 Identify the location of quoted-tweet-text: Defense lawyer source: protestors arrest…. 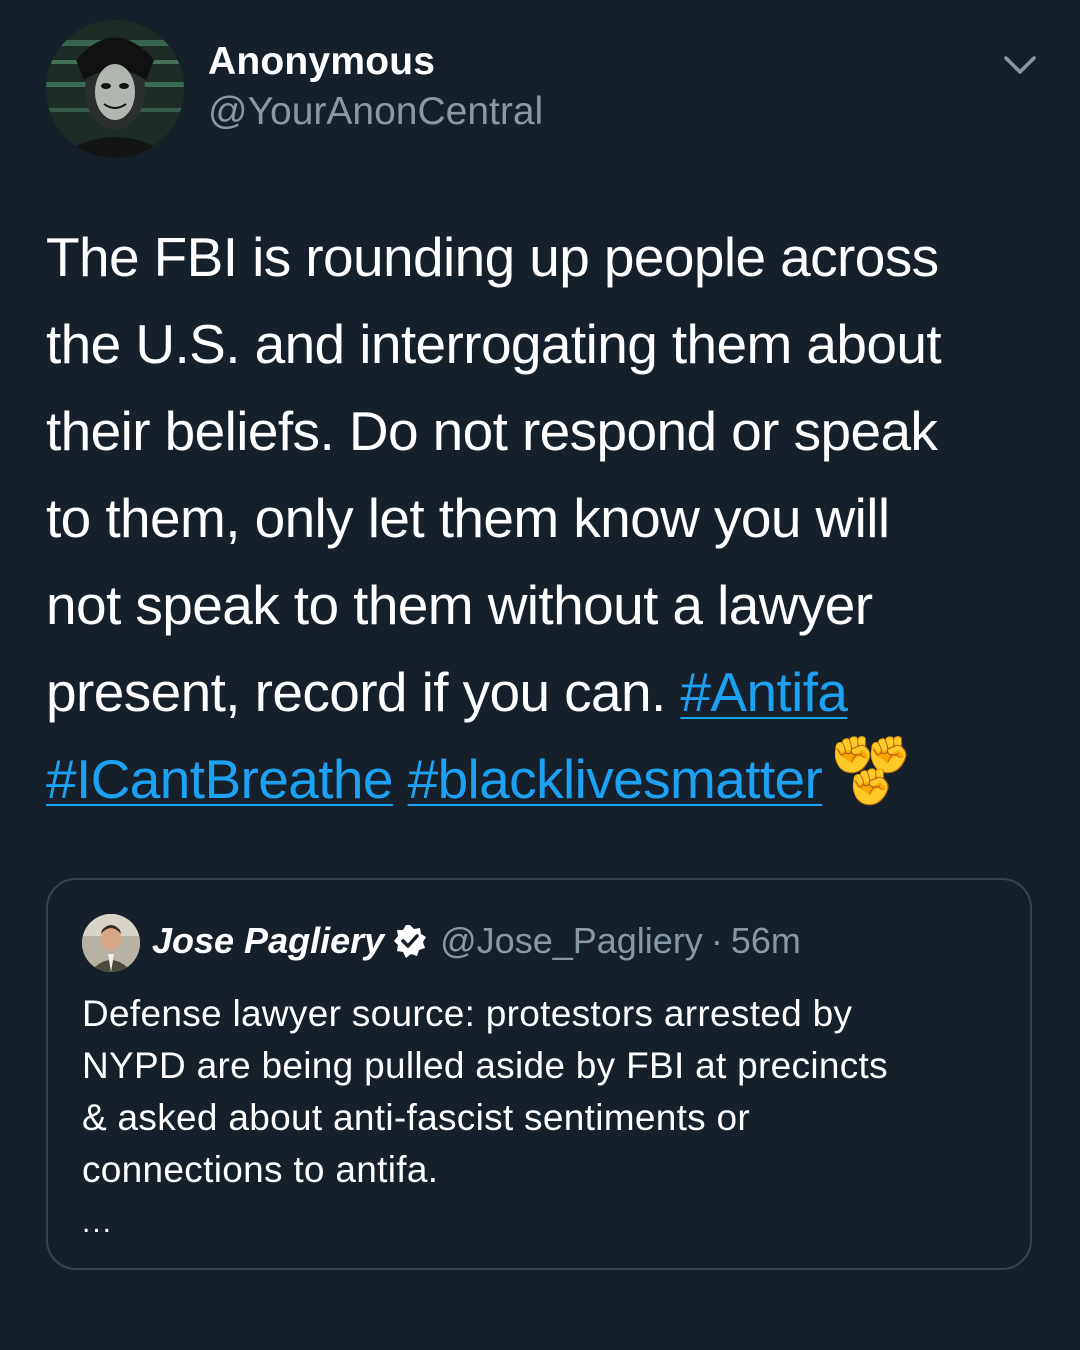
(547, 1092).